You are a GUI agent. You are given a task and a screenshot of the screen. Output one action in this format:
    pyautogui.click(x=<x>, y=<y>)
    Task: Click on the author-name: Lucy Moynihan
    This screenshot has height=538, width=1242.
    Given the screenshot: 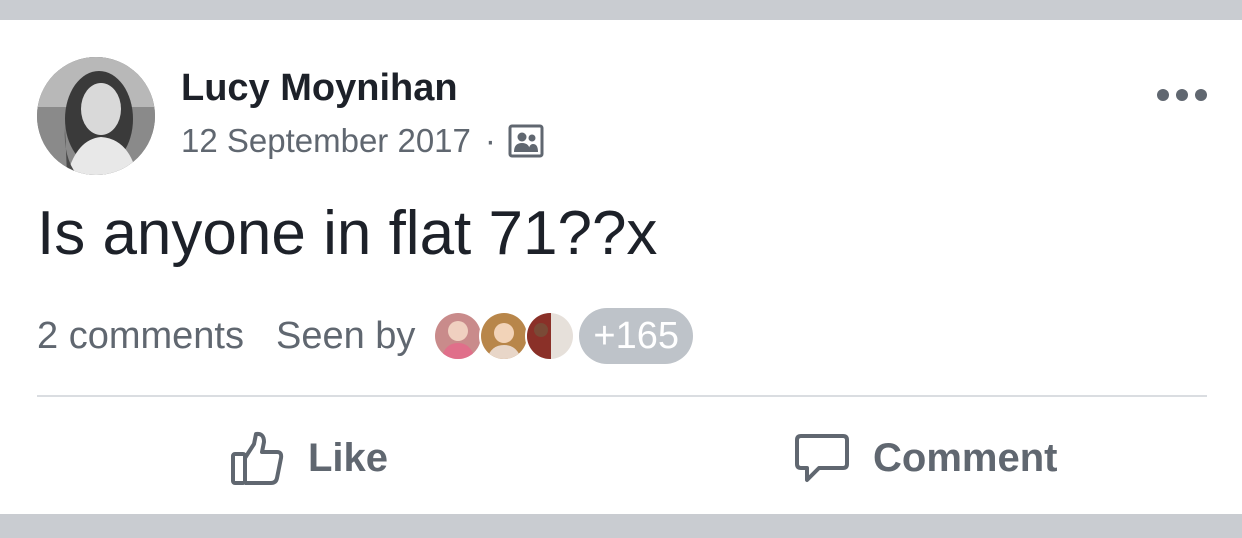 What is the action you would take?
    pyautogui.click(x=319, y=88)
    